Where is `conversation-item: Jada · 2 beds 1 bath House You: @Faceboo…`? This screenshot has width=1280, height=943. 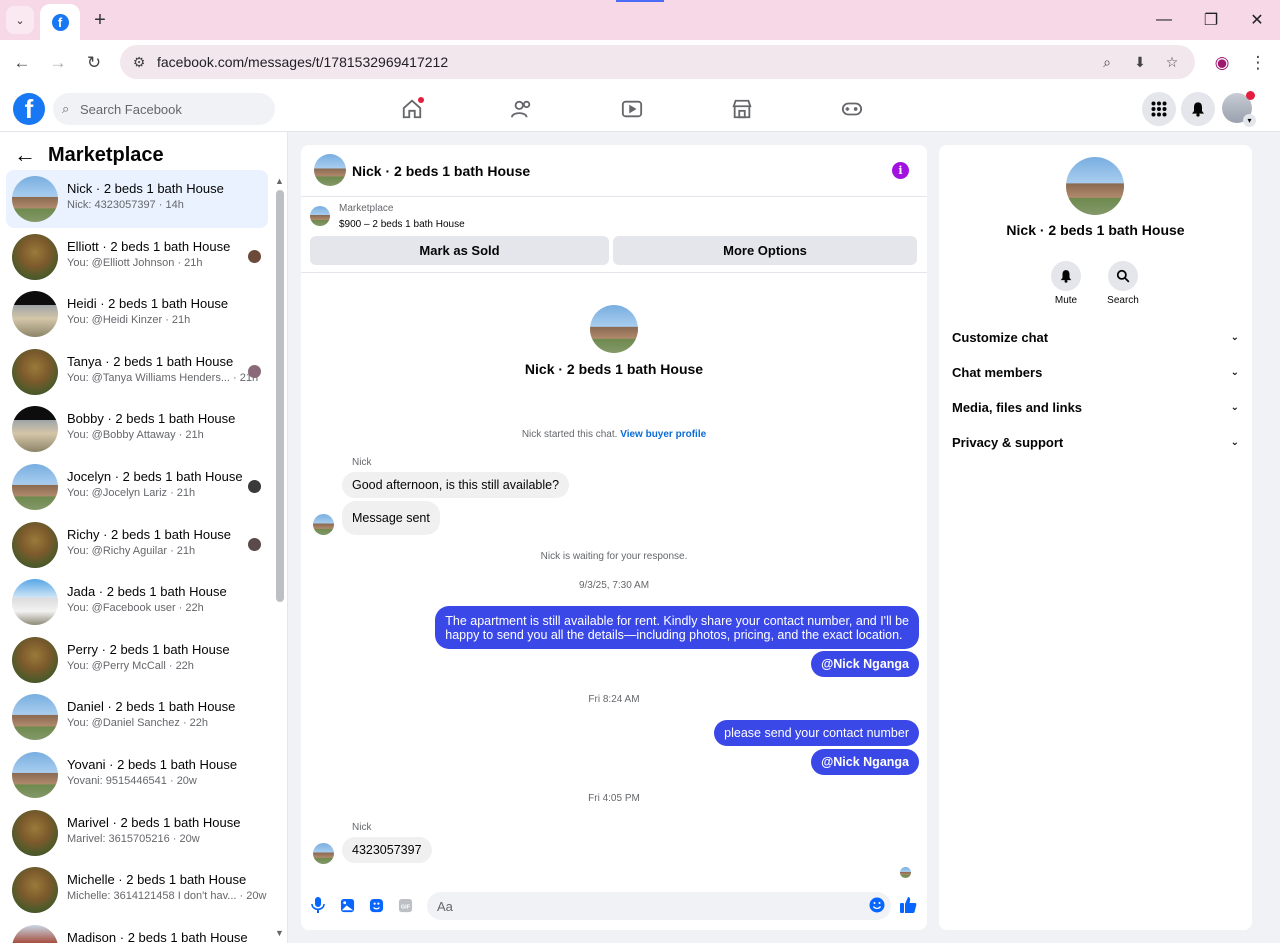 conversation-item: Jada · 2 beds 1 bath House You: @Faceboo… is located at coordinates (137, 602).